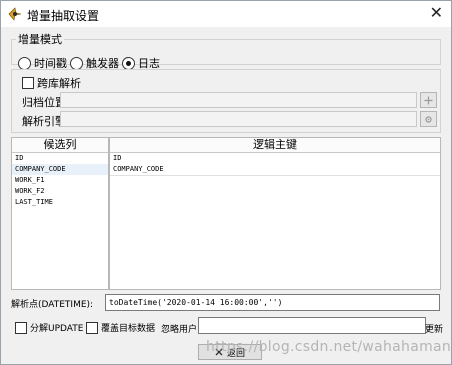 This screenshot has height=365, width=452. I want to click on plus-icon, so click(428, 100).